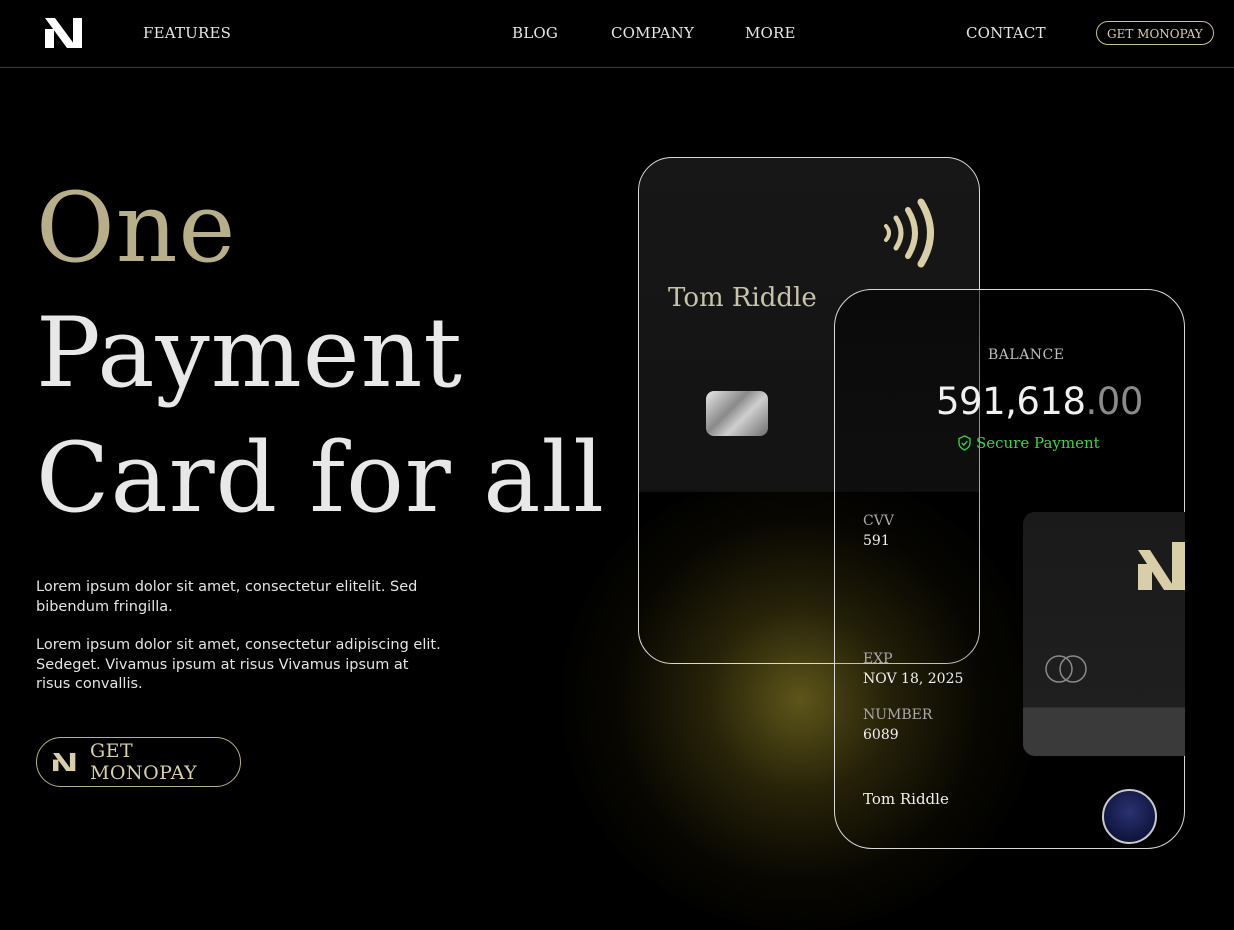 The height and width of the screenshot is (930, 1234). I want to click on chip-icon, so click(737, 413).